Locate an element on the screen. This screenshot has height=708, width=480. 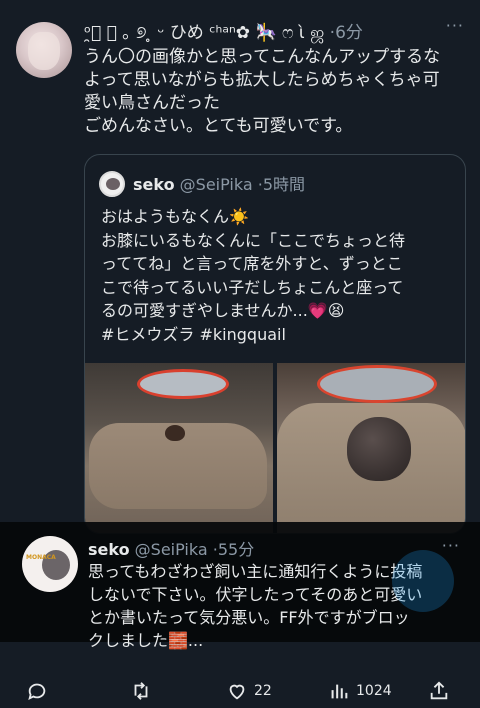
views-icon is located at coordinates (339, 691).